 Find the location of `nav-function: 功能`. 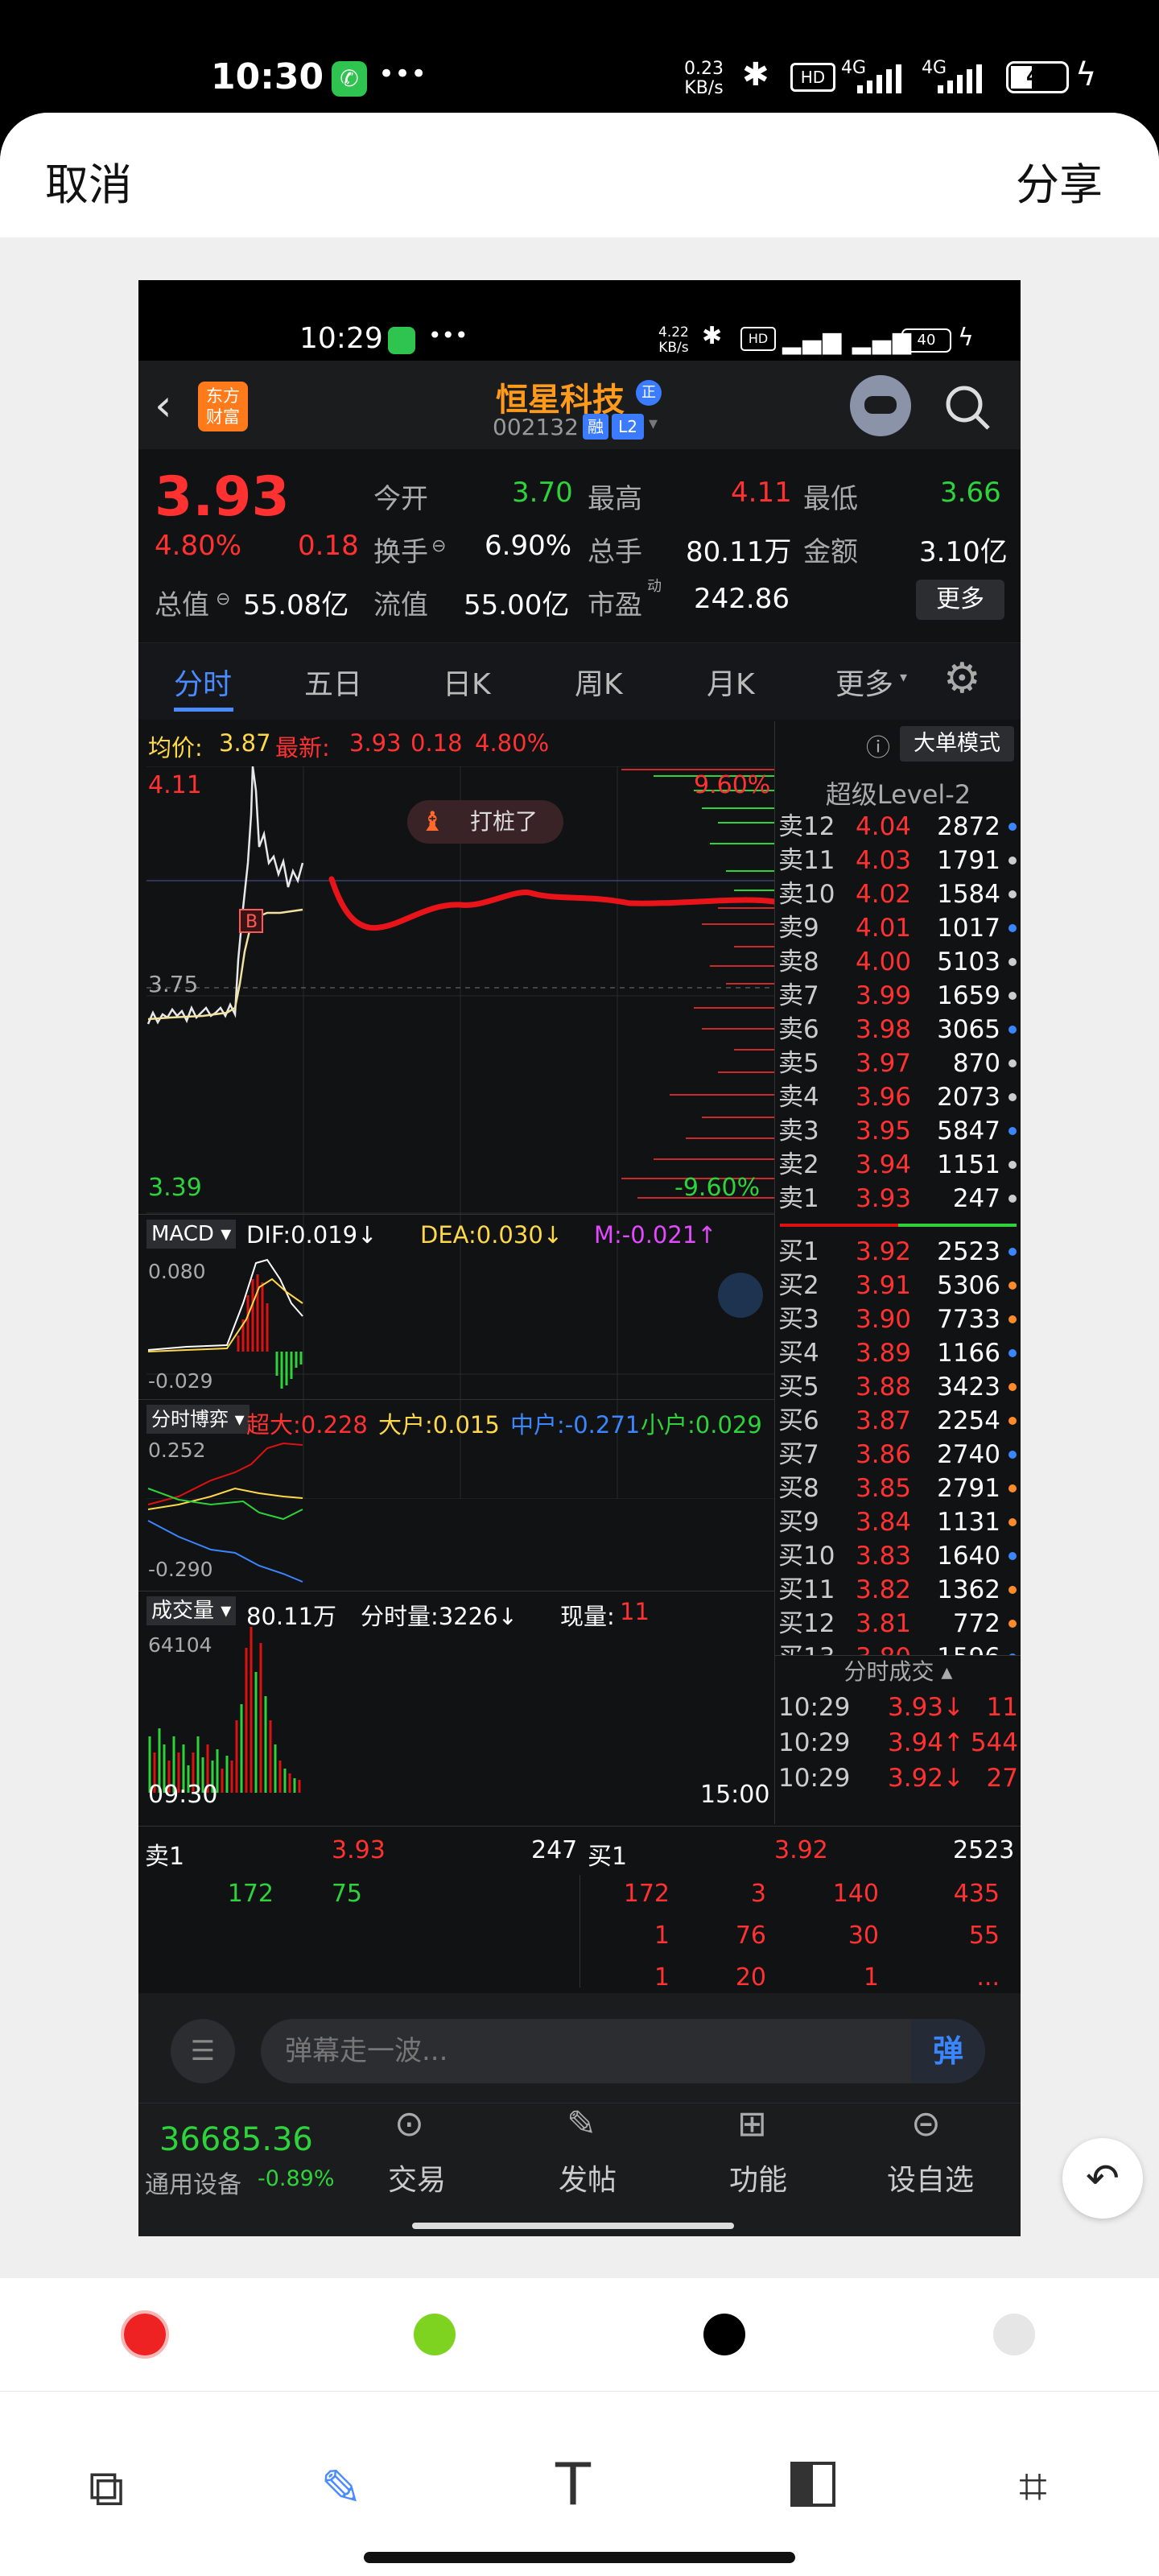

nav-function: 功能 is located at coordinates (758, 2177).